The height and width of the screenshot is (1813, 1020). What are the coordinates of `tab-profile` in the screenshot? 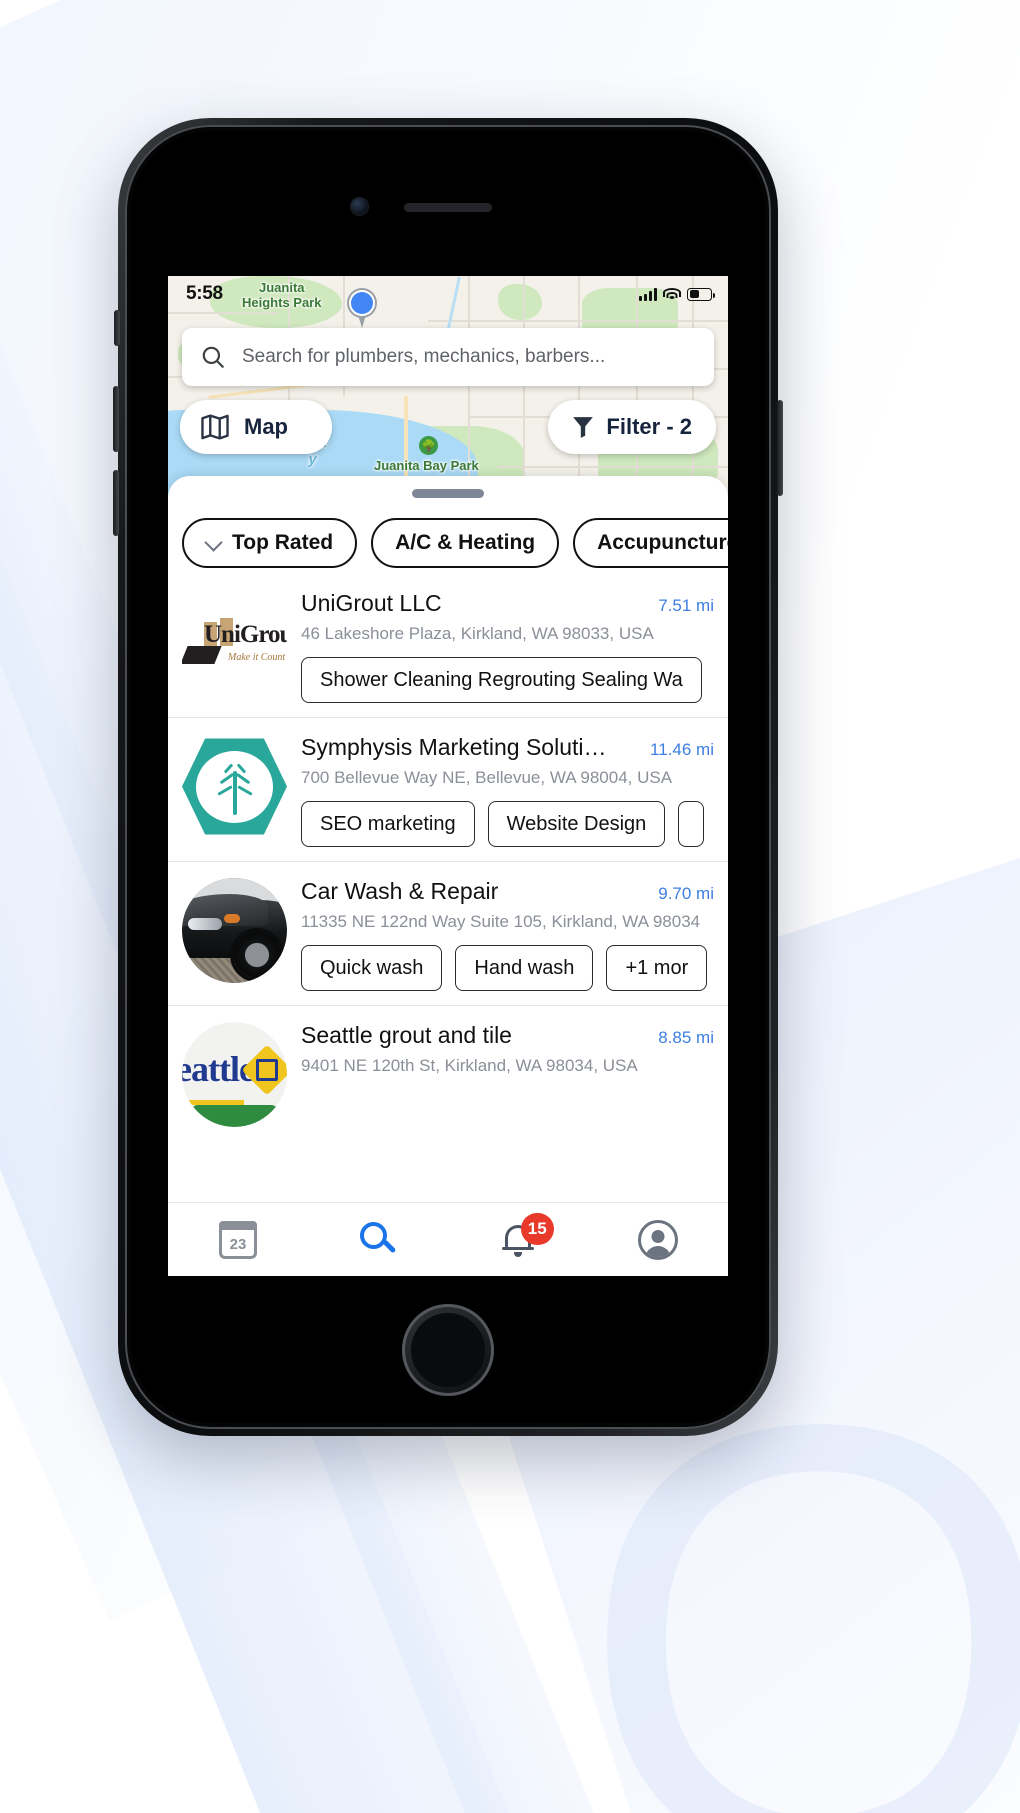 It's located at (658, 1239).